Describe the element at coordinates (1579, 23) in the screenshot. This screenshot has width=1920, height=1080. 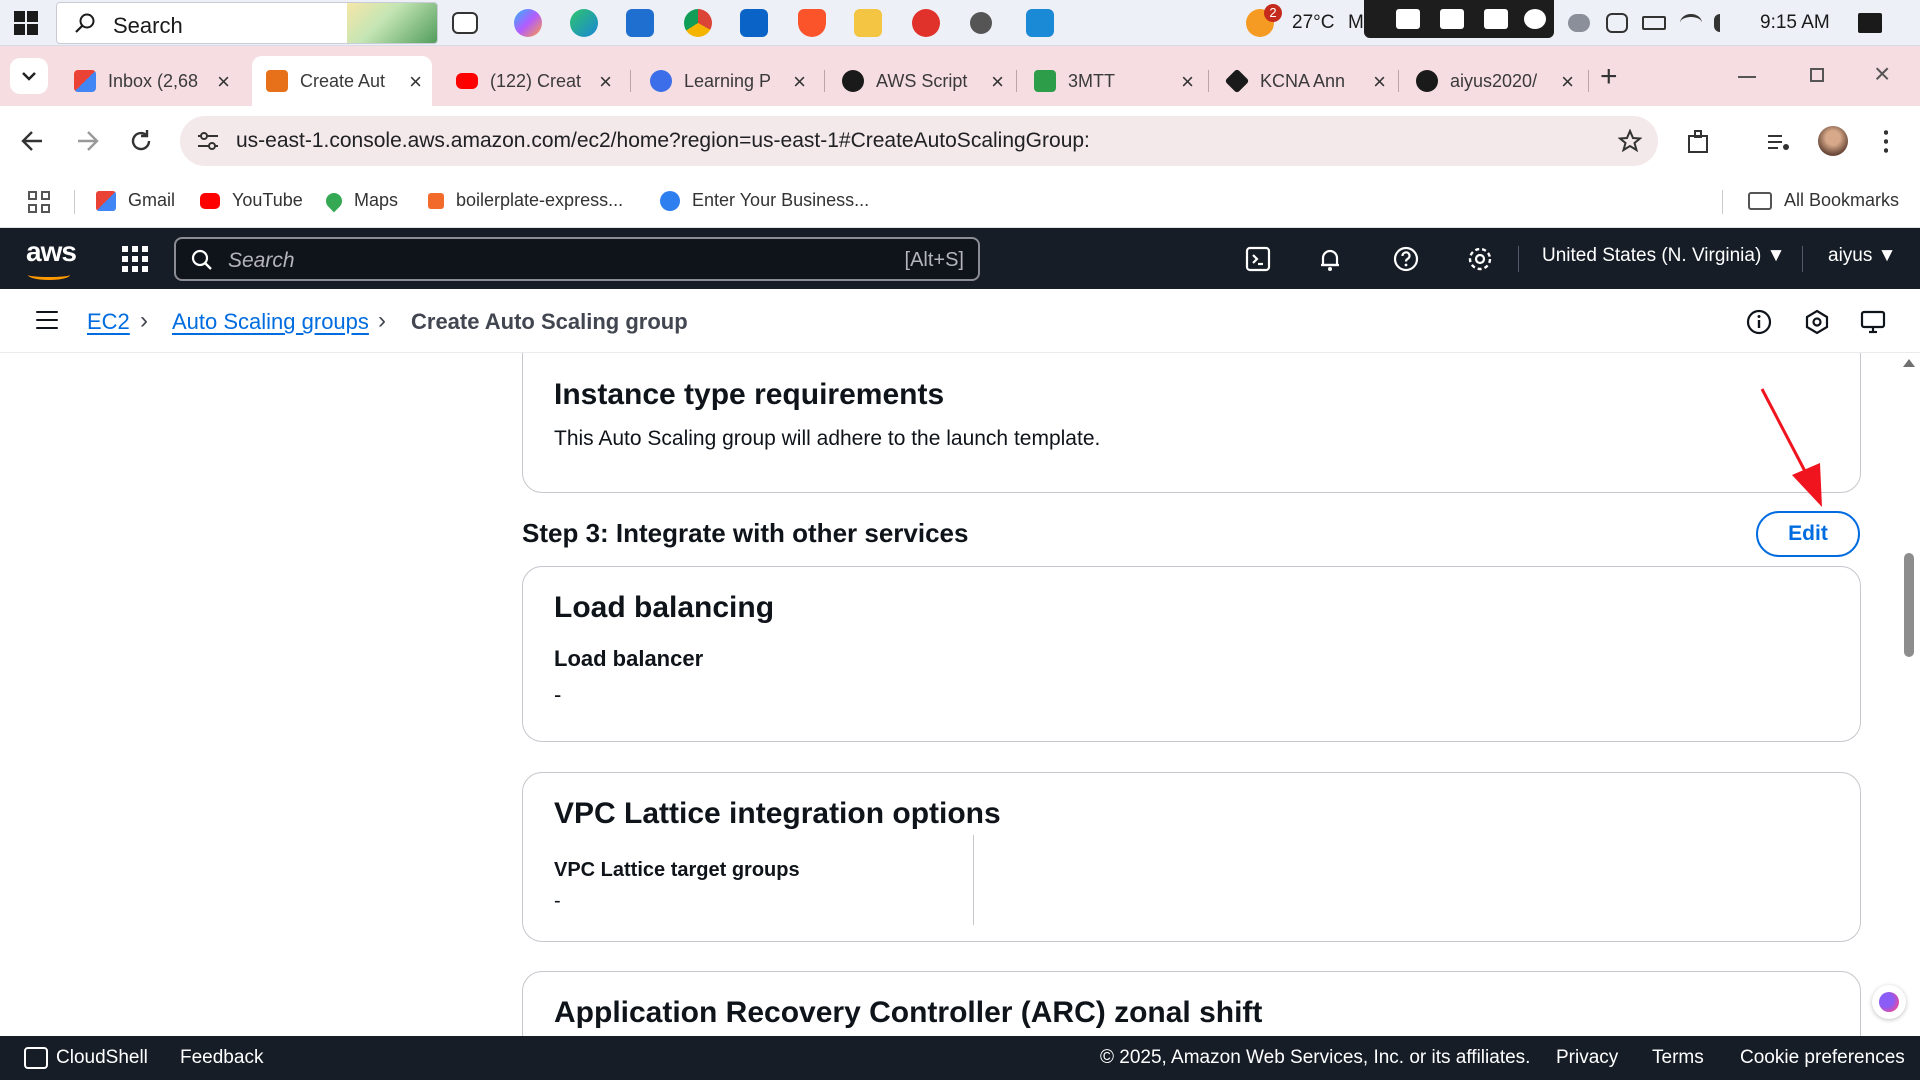
I see `onedrive-icon` at that location.